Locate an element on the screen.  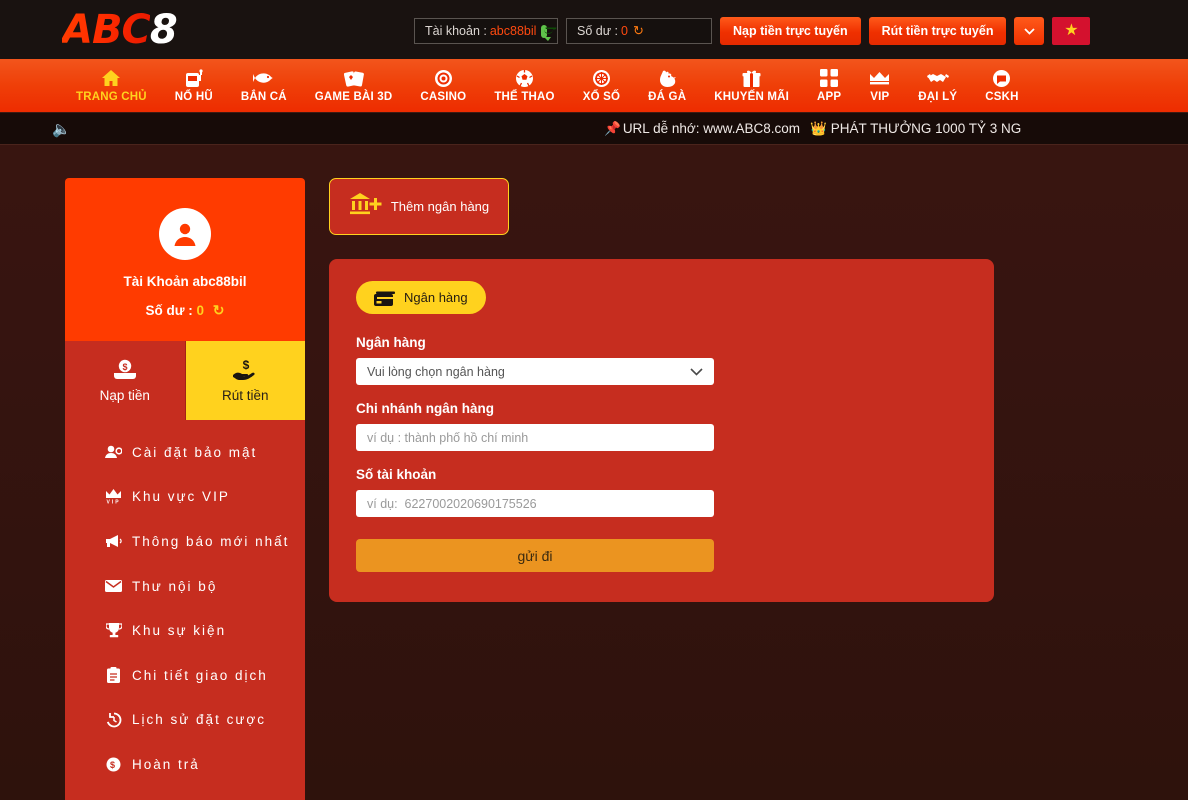
crown-icon is located at coordinates (879, 78).